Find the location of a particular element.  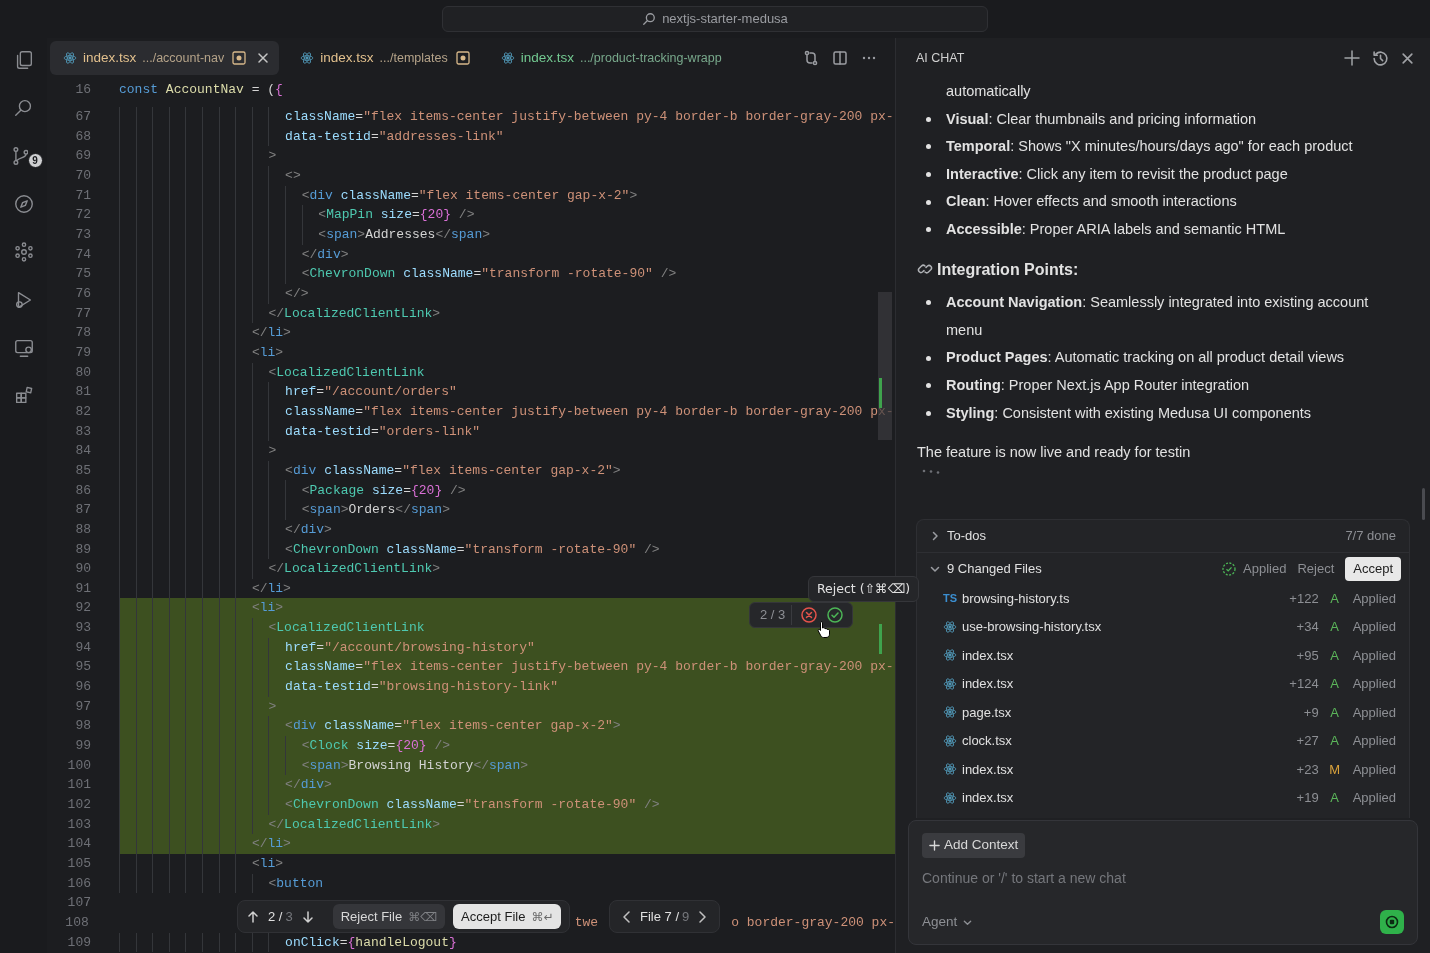

line-additions: +9 is located at coordinates (1311, 712).